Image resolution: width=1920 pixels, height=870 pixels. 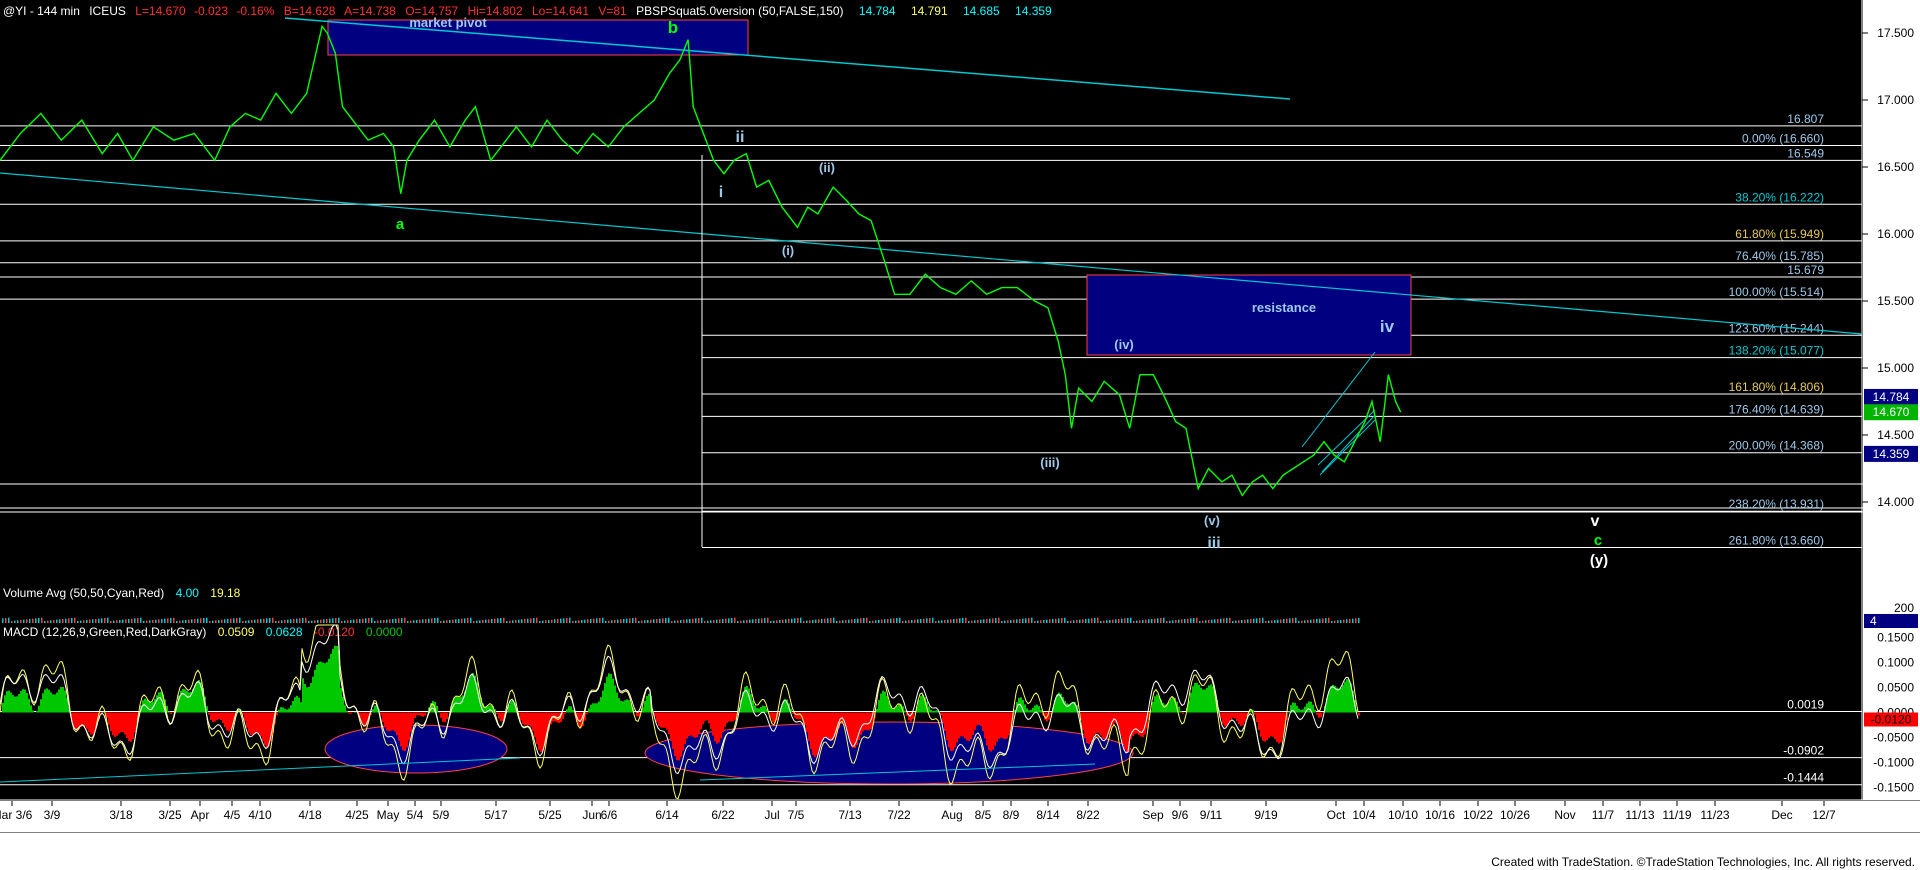 What do you see at coordinates (1603, 815) in the screenshot?
I see `time-tick-label: 11/7` at bounding box center [1603, 815].